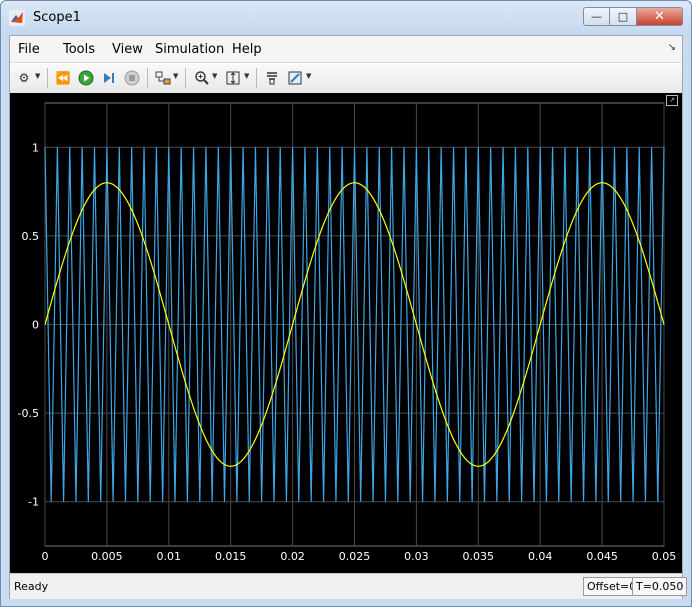  Describe the element at coordinates (479, 556) in the screenshot. I see `x-tick-label: 0.035` at that location.